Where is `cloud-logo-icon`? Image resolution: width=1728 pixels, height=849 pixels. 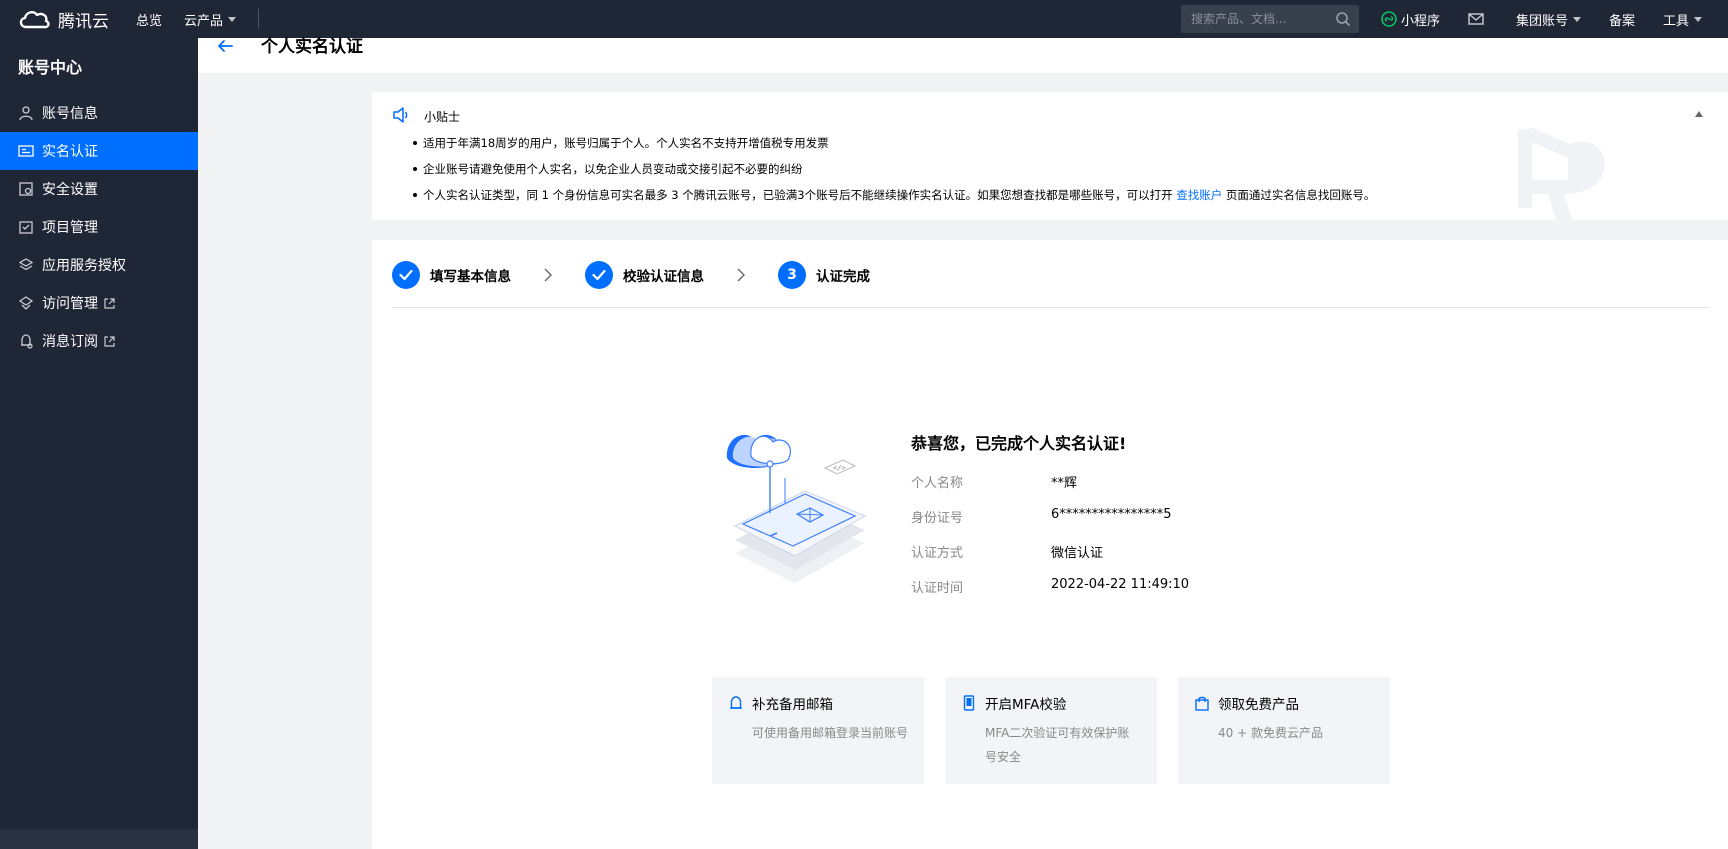 cloud-logo-icon is located at coordinates (34, 19).